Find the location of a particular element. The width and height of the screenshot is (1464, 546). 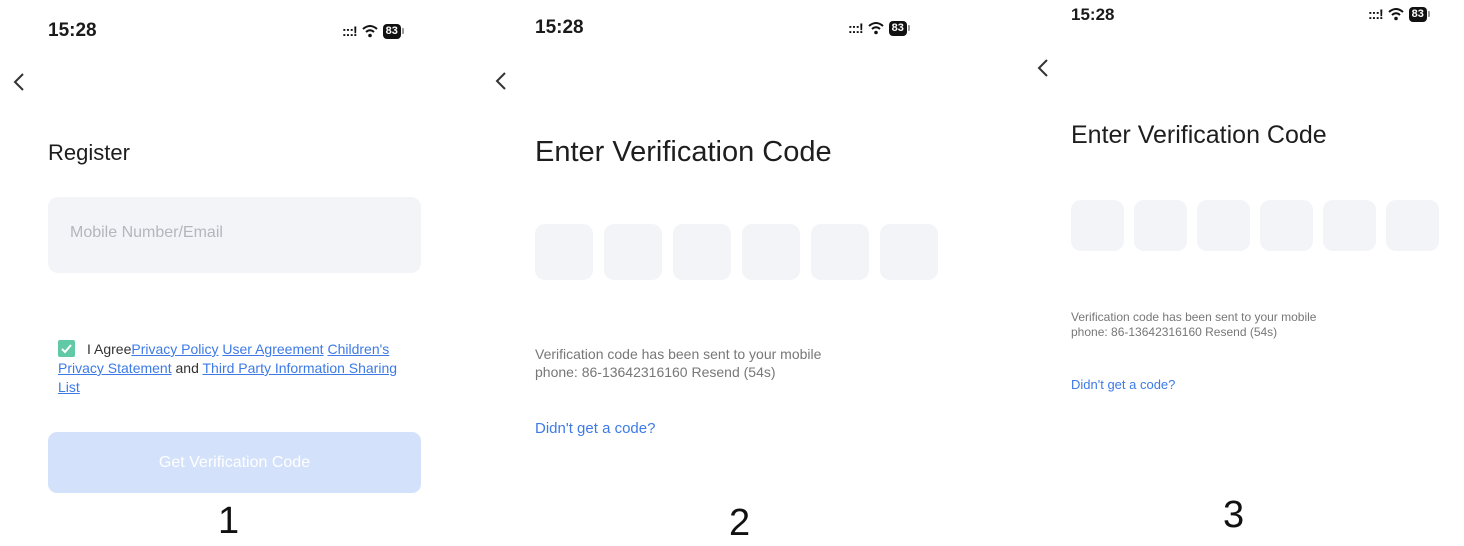

agree-prefix: I Agree is located at coordinates (109, 349).